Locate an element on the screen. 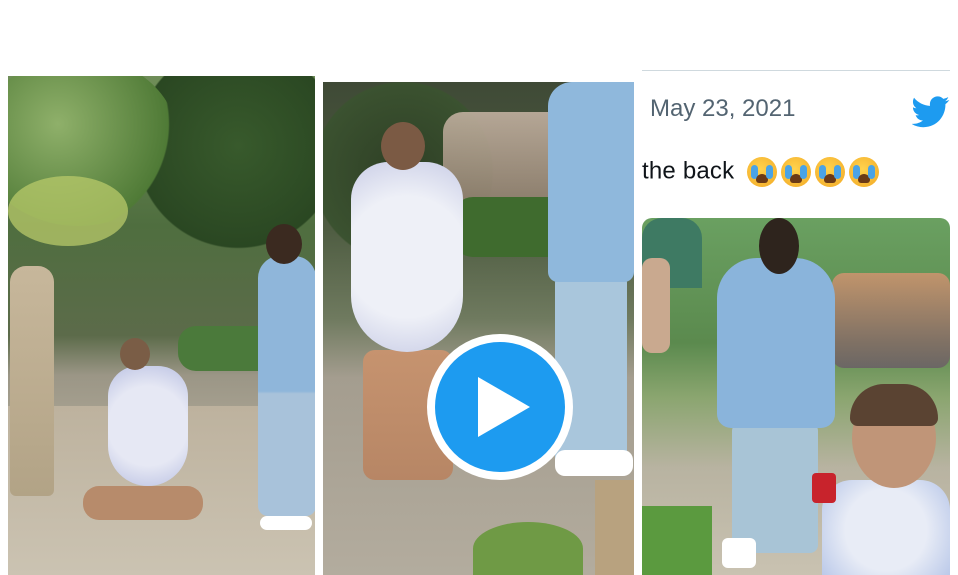 The height and width of the screenshot is (575, 958). ring-box is located at coordinates (824, 488).